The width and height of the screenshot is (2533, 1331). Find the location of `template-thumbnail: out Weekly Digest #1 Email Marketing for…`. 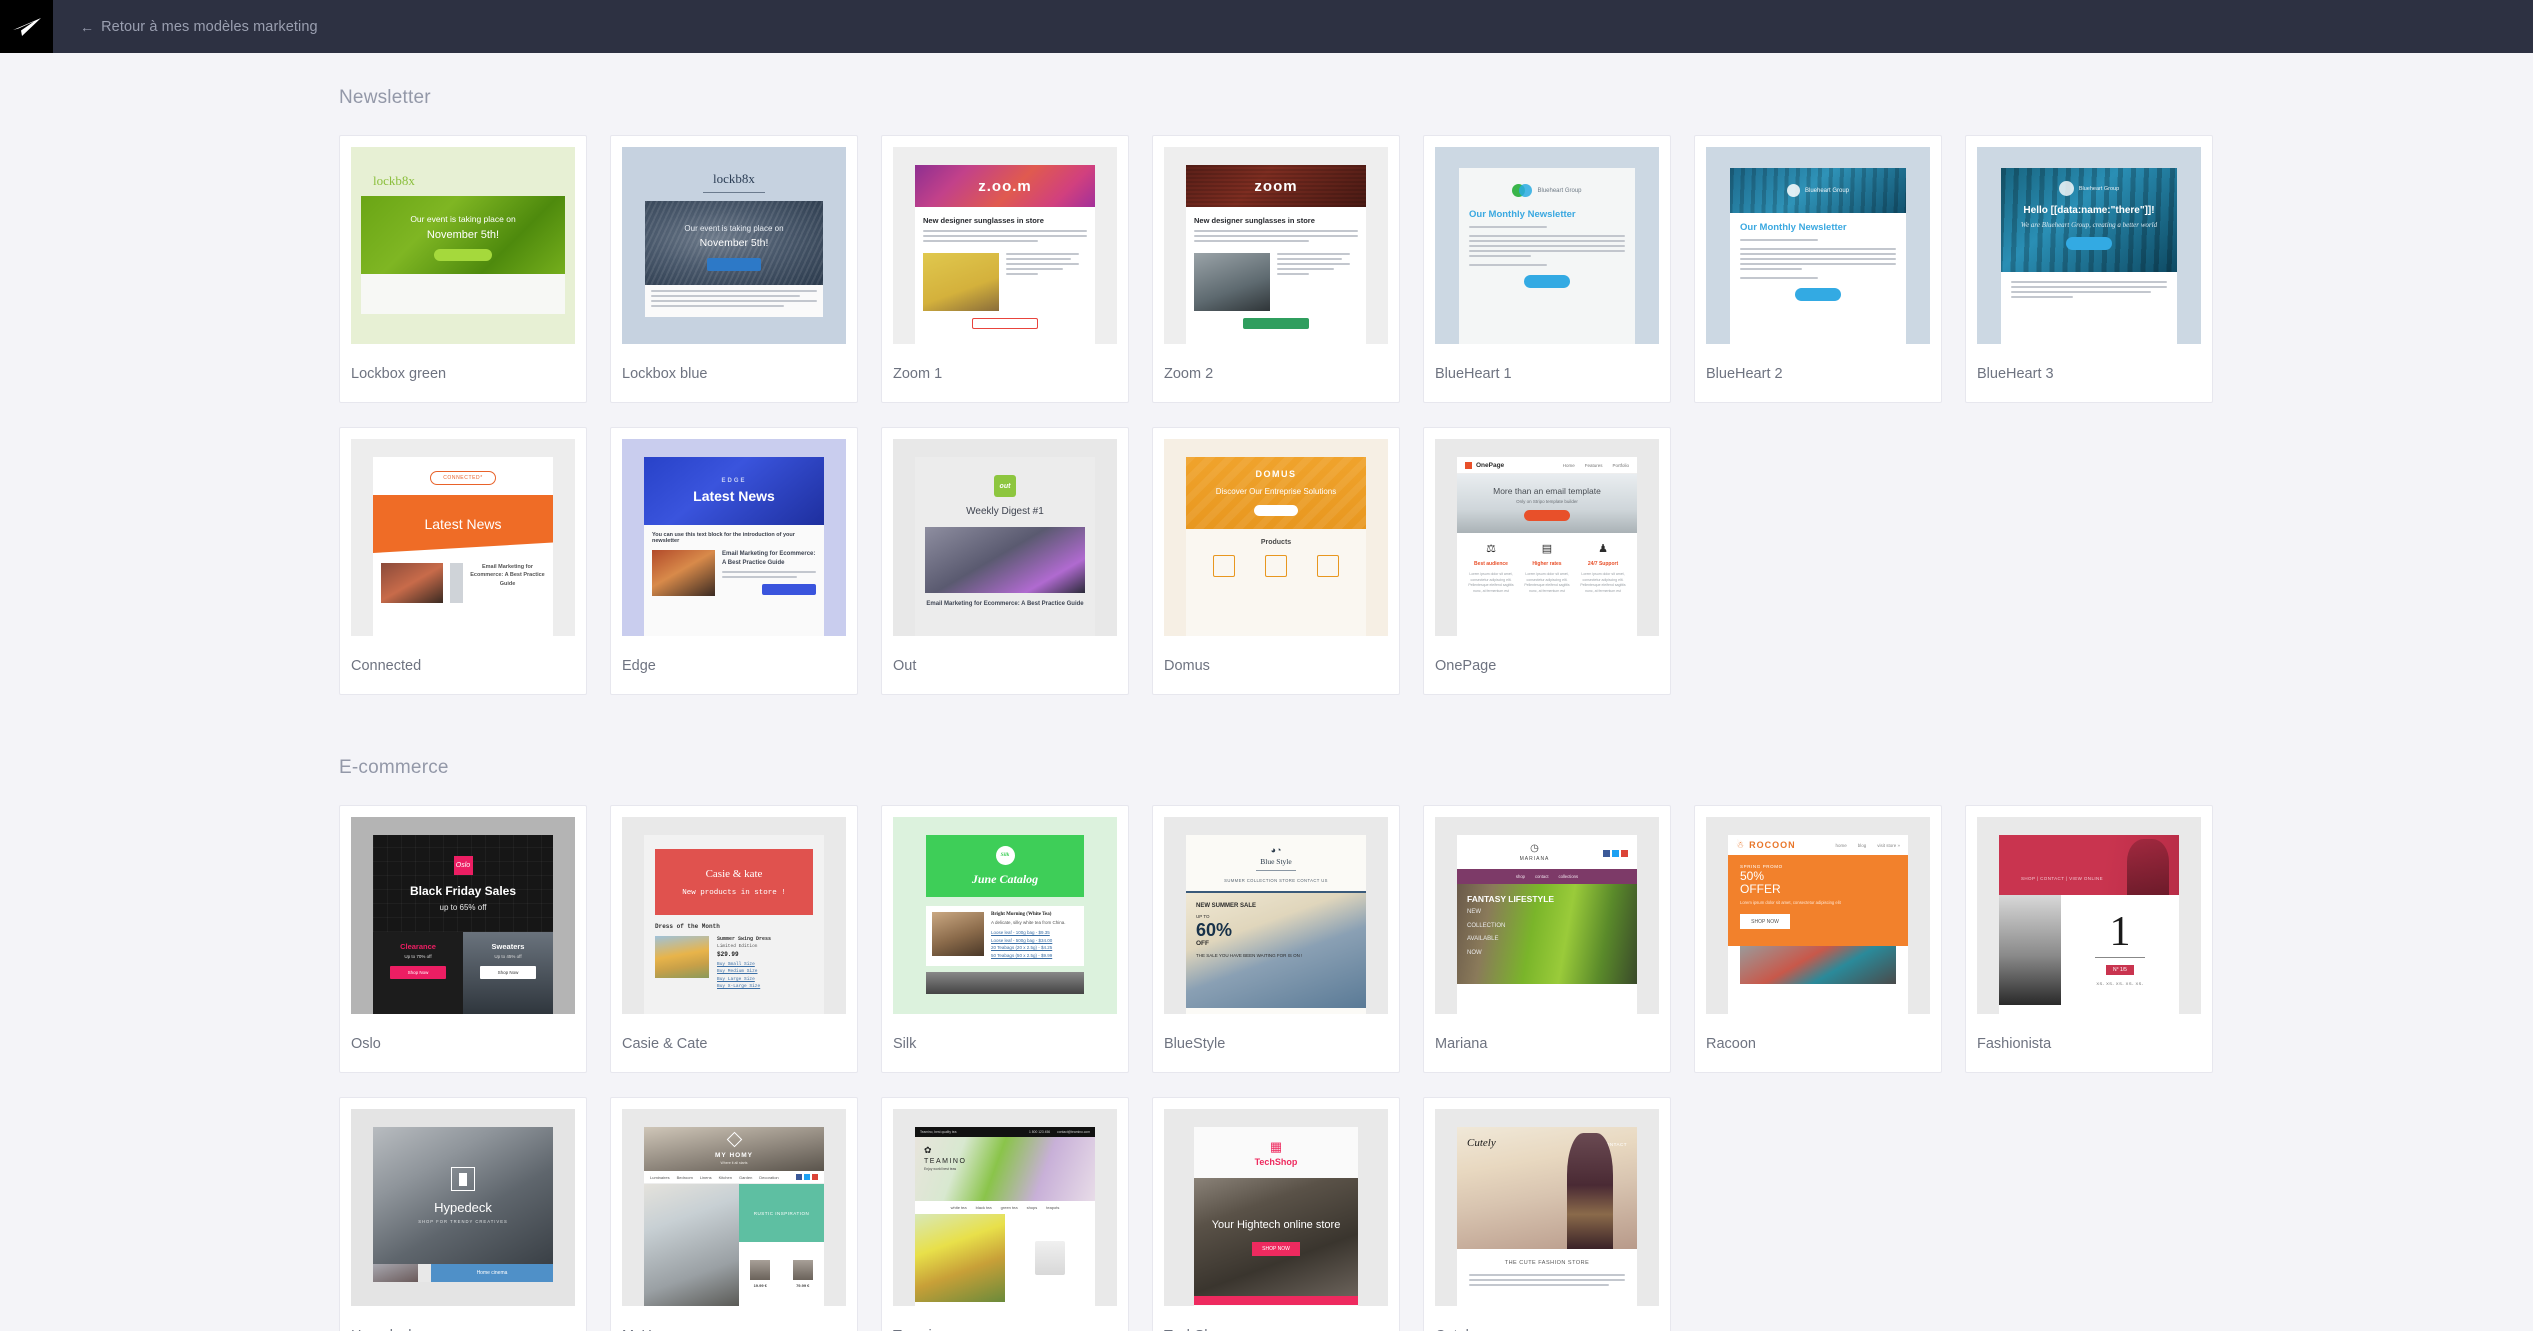

template-thumbnail: out Weekly Digest #1 Email Marketing for… is located at coordinates (1005, 537).